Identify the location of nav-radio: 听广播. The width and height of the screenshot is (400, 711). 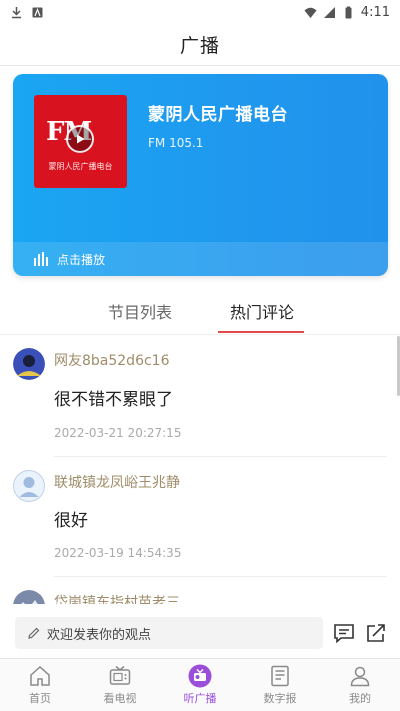
(200, 685).